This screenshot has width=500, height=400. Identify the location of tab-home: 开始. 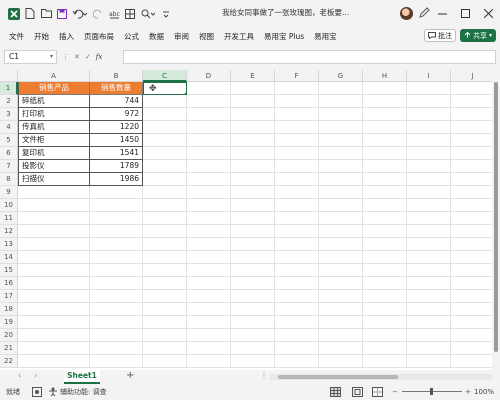
(41, 36).